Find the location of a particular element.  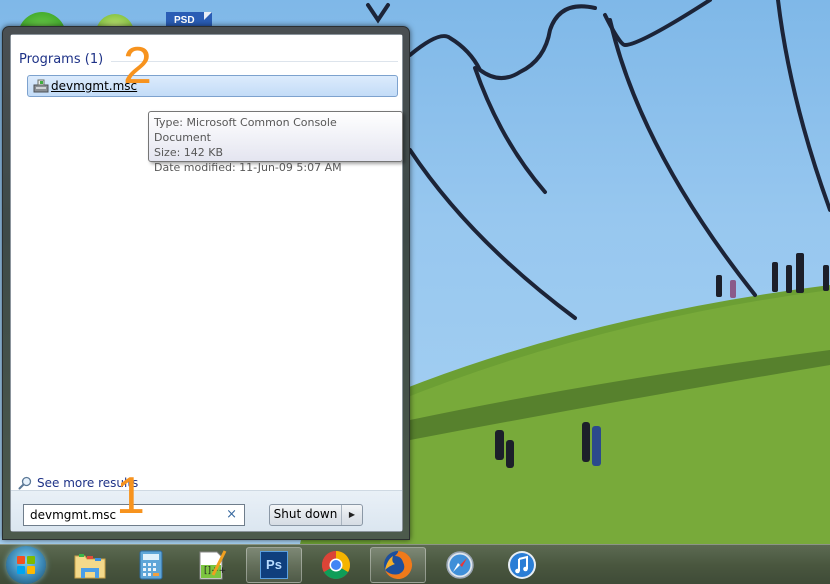

calculator-icon is located at coordinates (151, 565).